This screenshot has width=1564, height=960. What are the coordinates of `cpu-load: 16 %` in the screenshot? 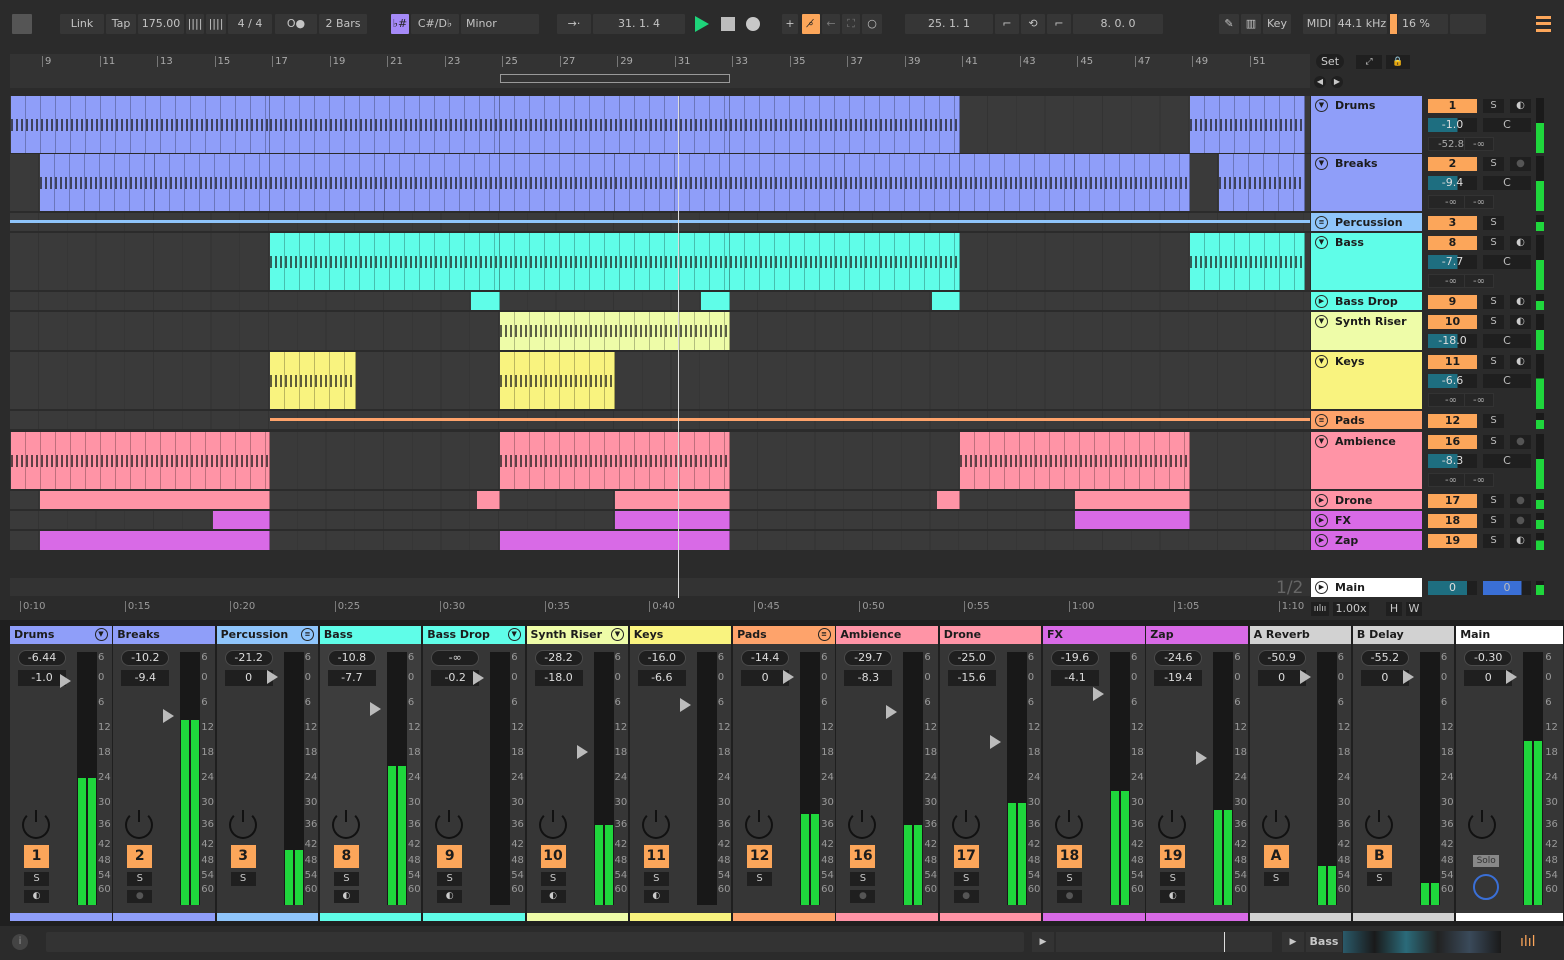 It's located at (1423, 24).